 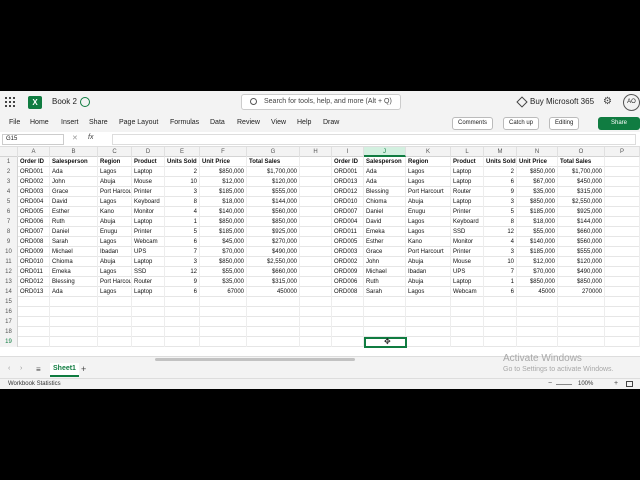 I want to click on data-cell: Ibadan, so click(x=115, y=252).